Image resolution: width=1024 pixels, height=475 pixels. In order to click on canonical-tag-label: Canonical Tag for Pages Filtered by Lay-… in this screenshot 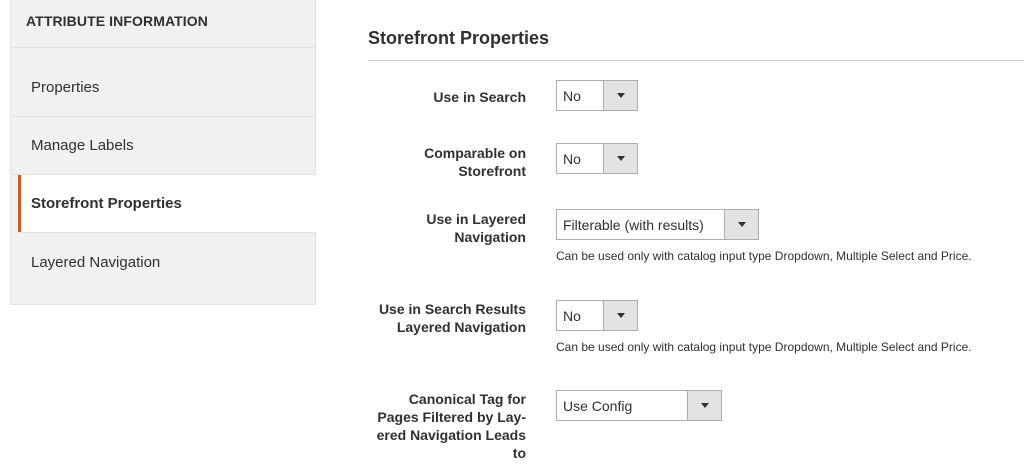, I will do `click(431, 426)`.